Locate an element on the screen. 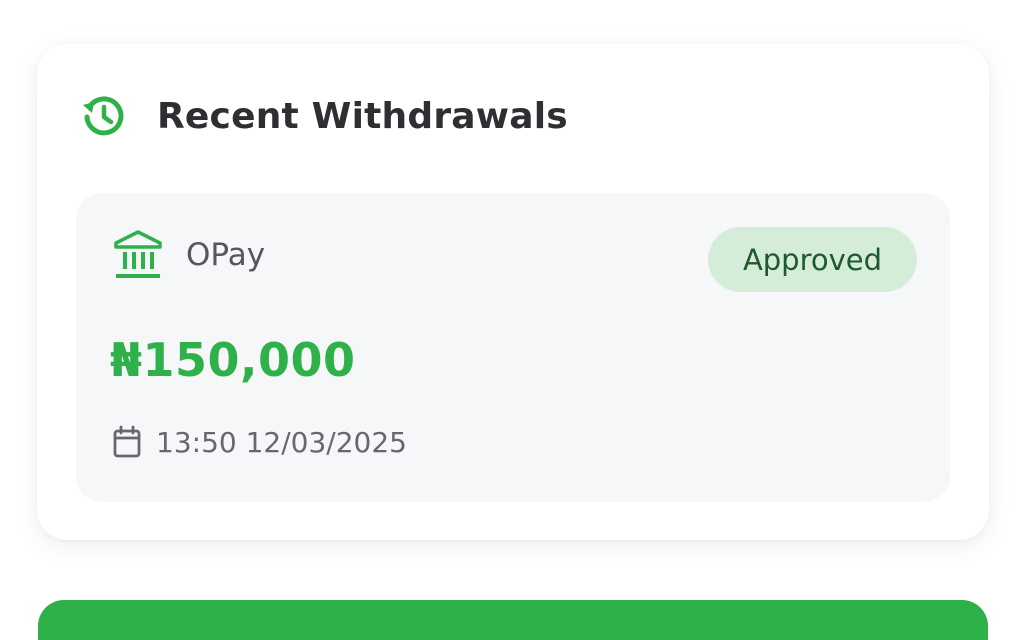 The image size is (1024, 640). withdrawal-datetime: 13:50 12/03/2025 is located at coordinates (281, 442).